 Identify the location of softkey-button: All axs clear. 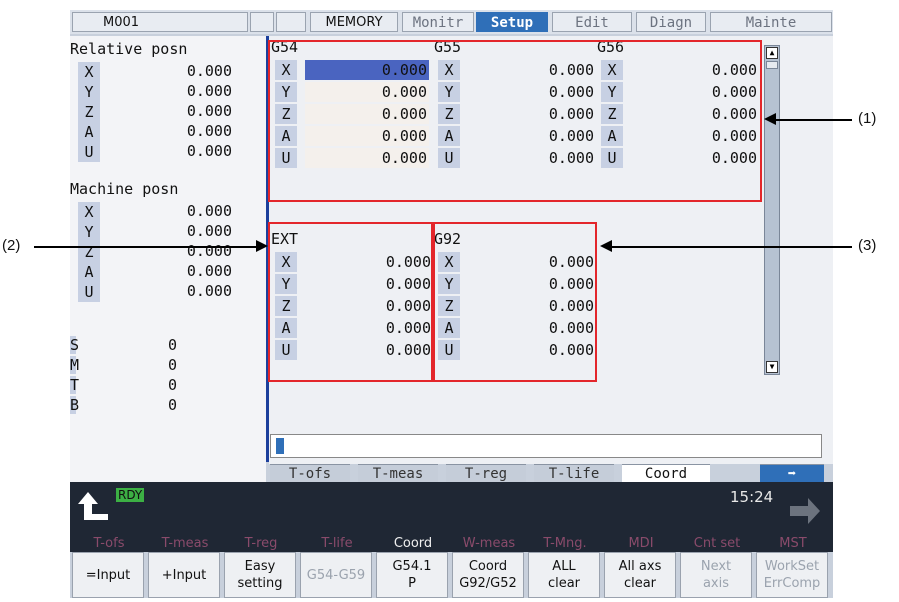
(640, 575).